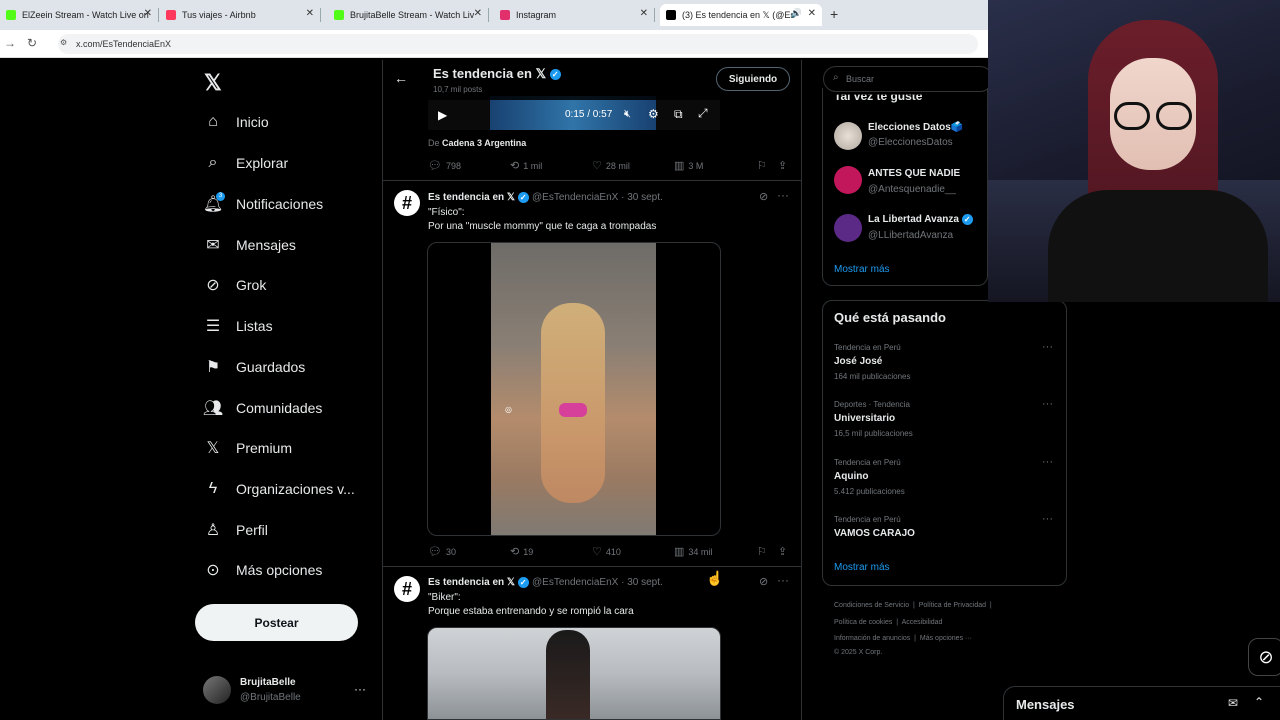 This screenshot has height=720, width=1280. What do you see at coordinates (521, 551) in the screenshot?
I see `retweet-button: ⟲ 19` at bounding box center [521, 551].